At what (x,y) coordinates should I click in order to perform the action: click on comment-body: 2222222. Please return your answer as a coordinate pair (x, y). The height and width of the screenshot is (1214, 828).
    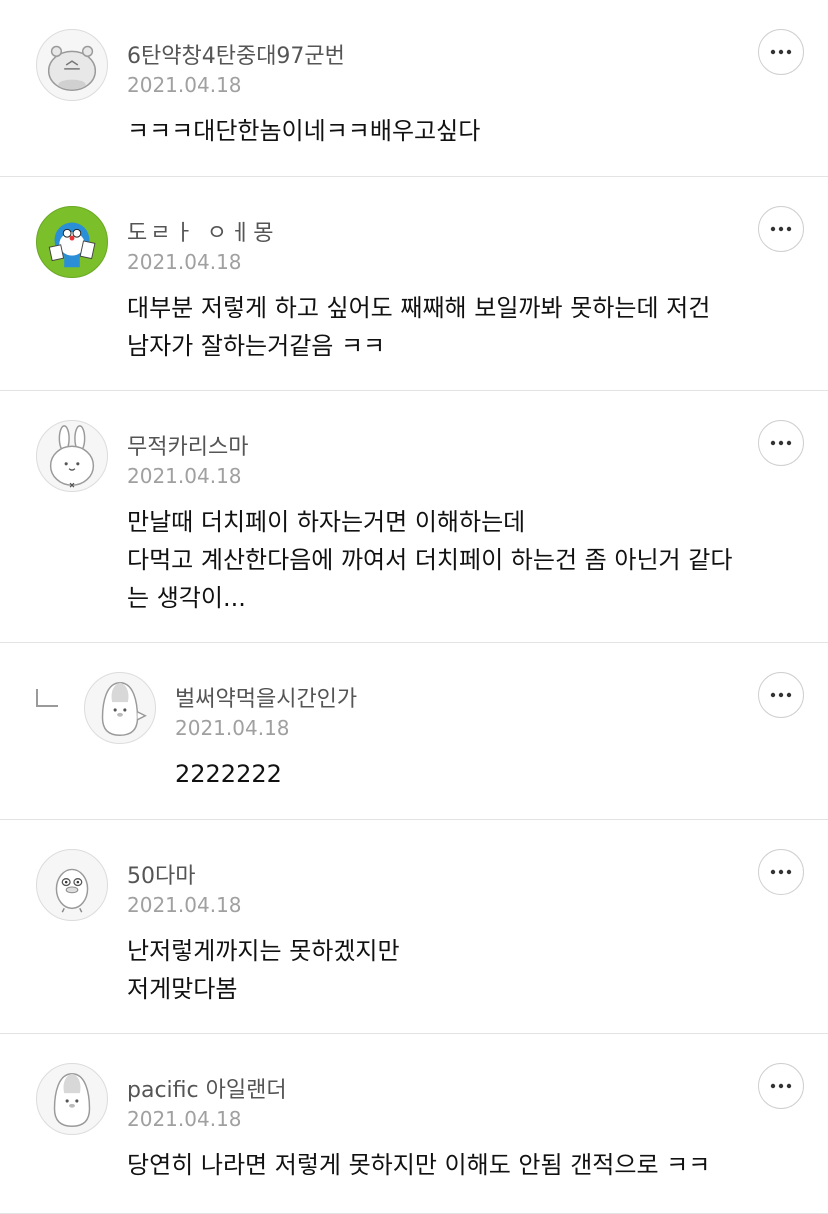
    Looking at the image, I should click on (481, 774).